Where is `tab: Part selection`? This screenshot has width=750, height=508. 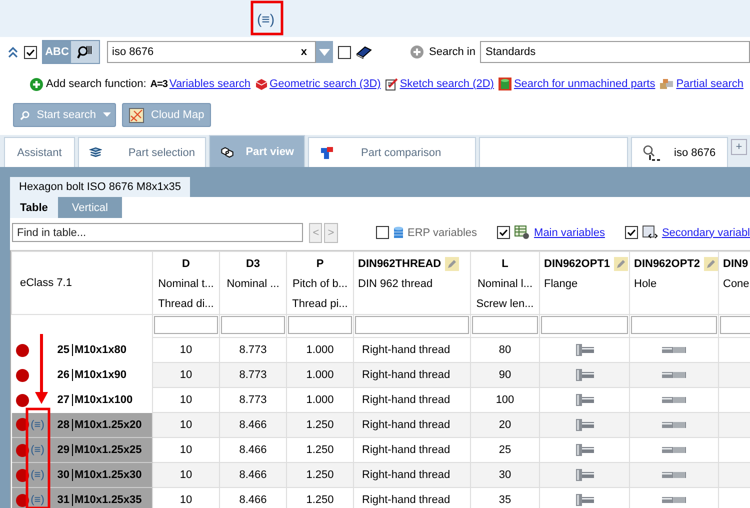 tab: Part selection is located at coordinates (142, 152).